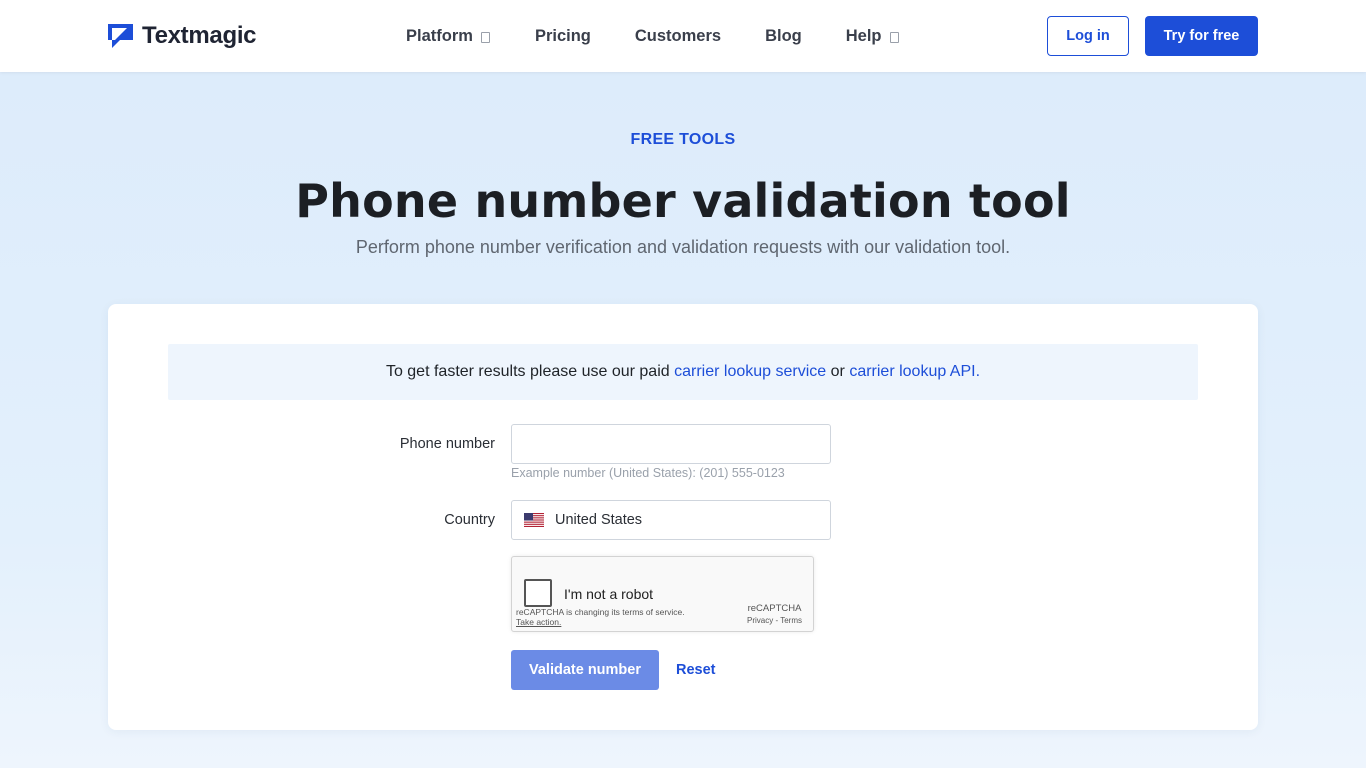 Image resolution: width=1366 pixels, height=768 pixels. What do you see at coordinates (750, 372) in the screenshot?
I see `carrier-lookup-service-link: carrier lookup service` at bounding box center [750, 372].